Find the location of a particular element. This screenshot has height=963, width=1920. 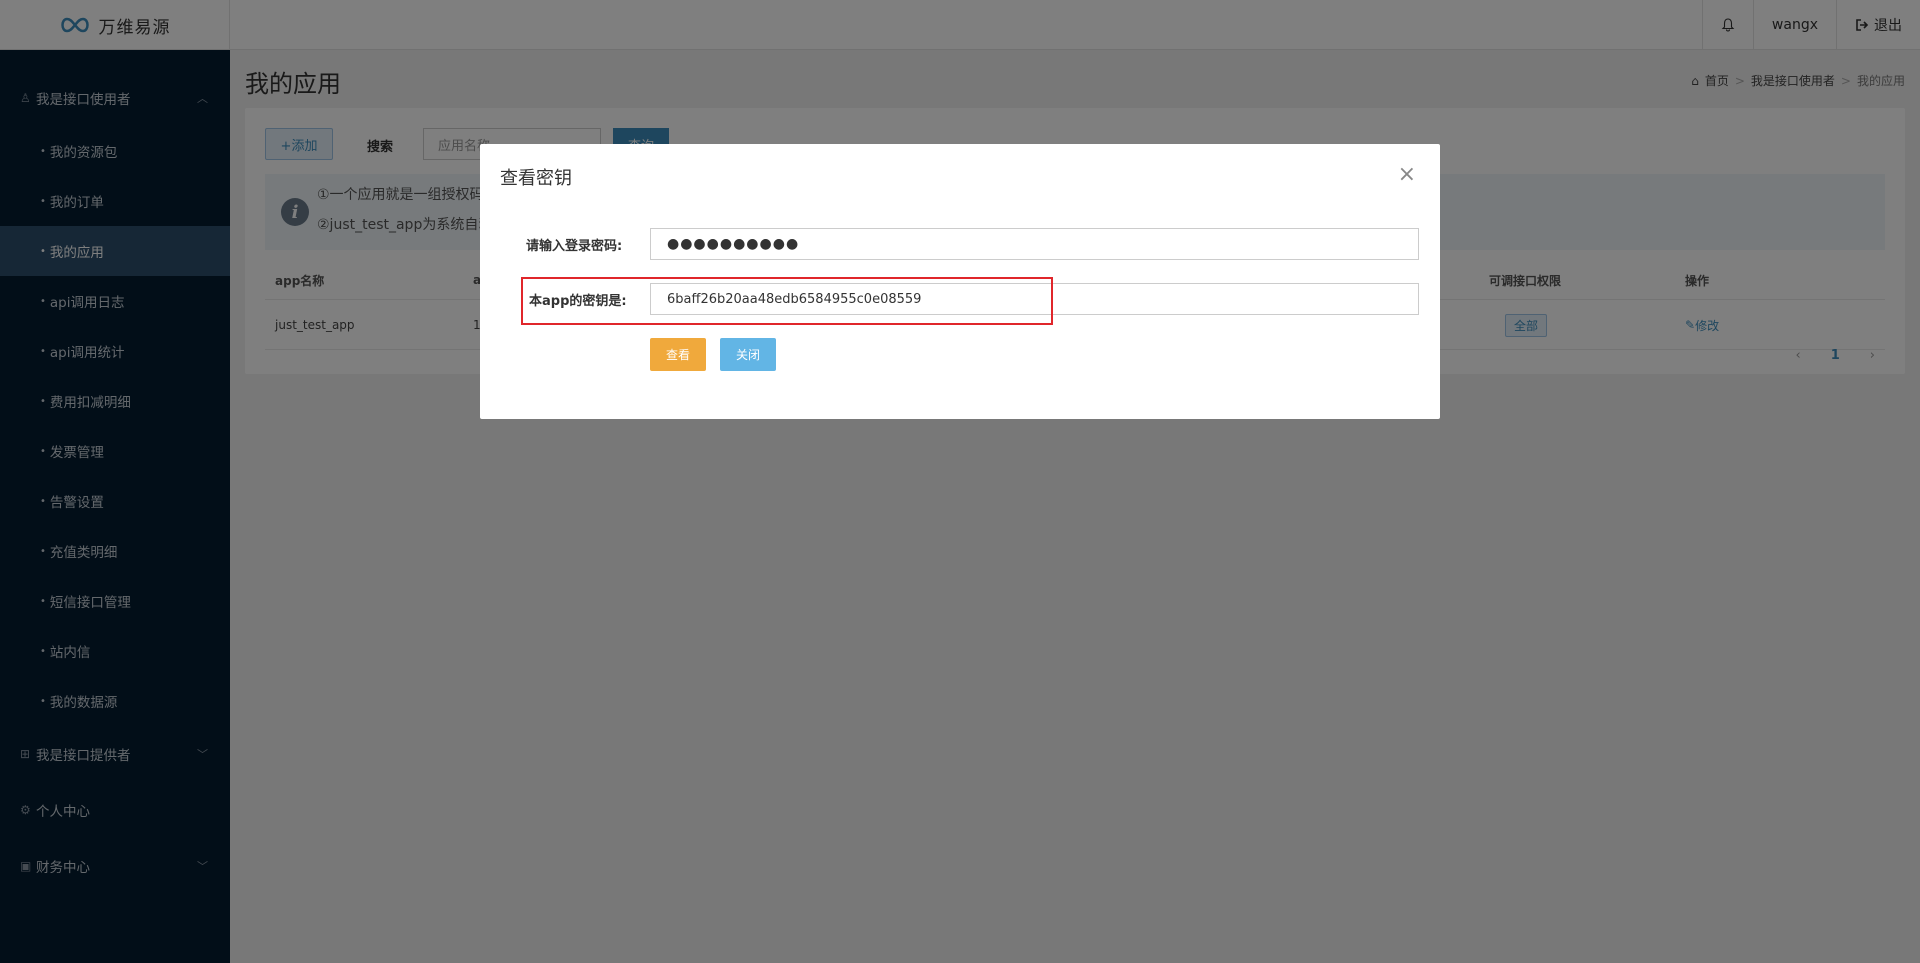

close-button: 关闭 is located at coordinates (748, 354).